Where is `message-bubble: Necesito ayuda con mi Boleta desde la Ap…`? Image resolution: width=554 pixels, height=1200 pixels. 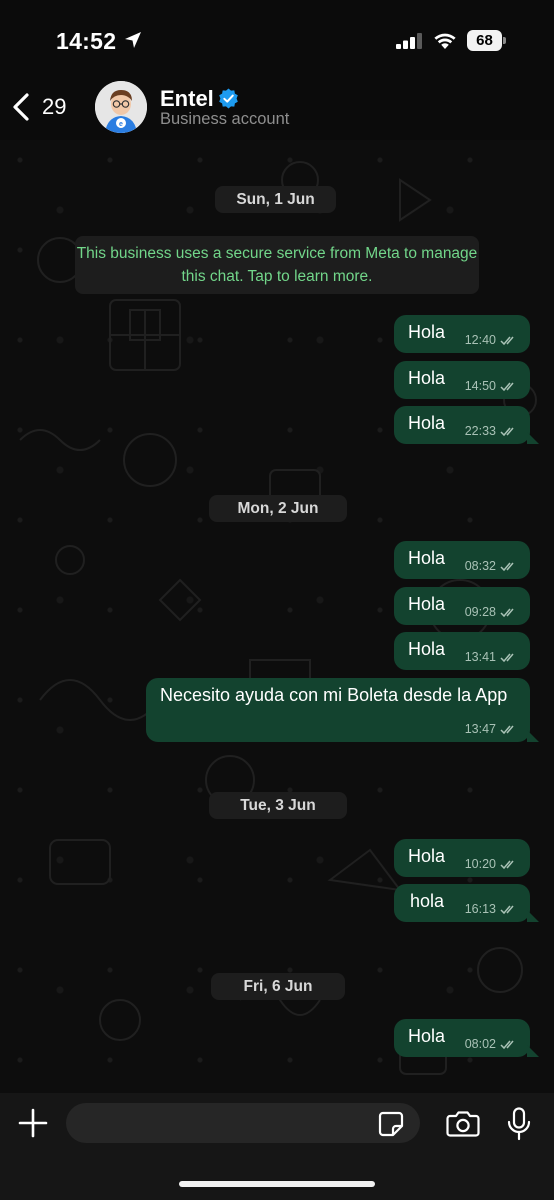
message-bubble: Necesito ayuda con mi Boleta desde la Ap… is located at coordinates (342, 710).